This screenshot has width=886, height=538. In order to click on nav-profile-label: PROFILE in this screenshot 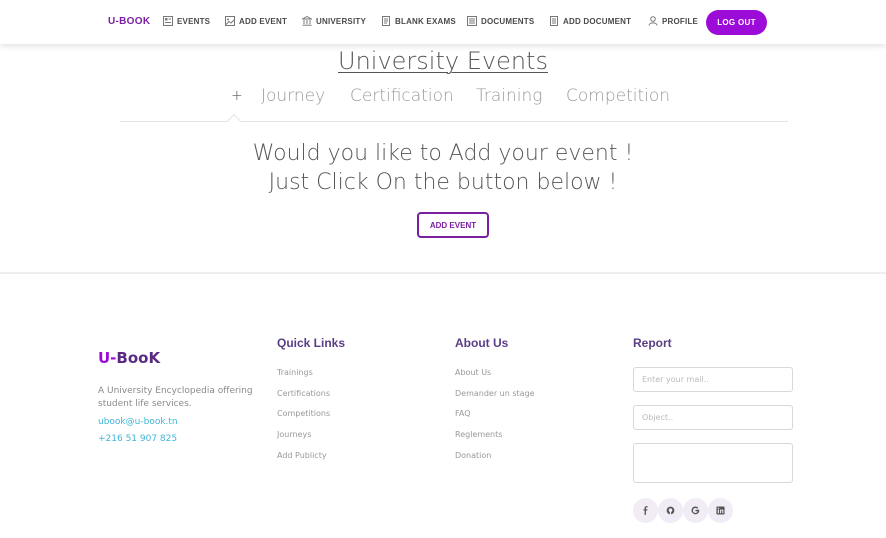, I will do `click(680, 21)`.